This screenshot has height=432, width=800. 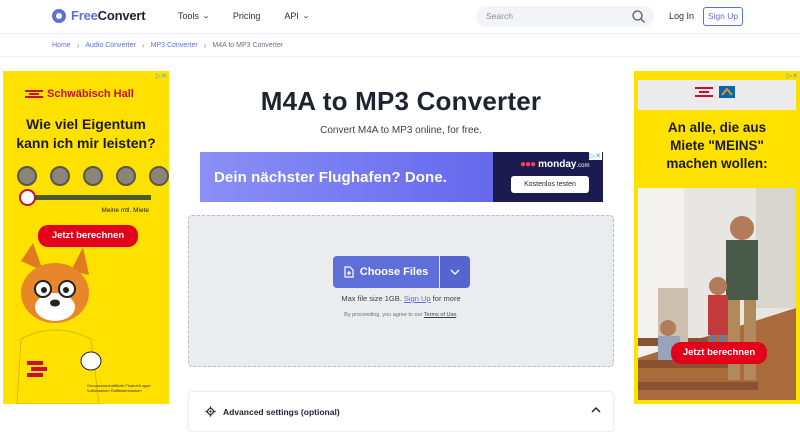 What do you see at coordinates (550, 184) in the screenshot?
I see `banner-ad-button: Kostenlos testen` at bounding box center [550, 184].